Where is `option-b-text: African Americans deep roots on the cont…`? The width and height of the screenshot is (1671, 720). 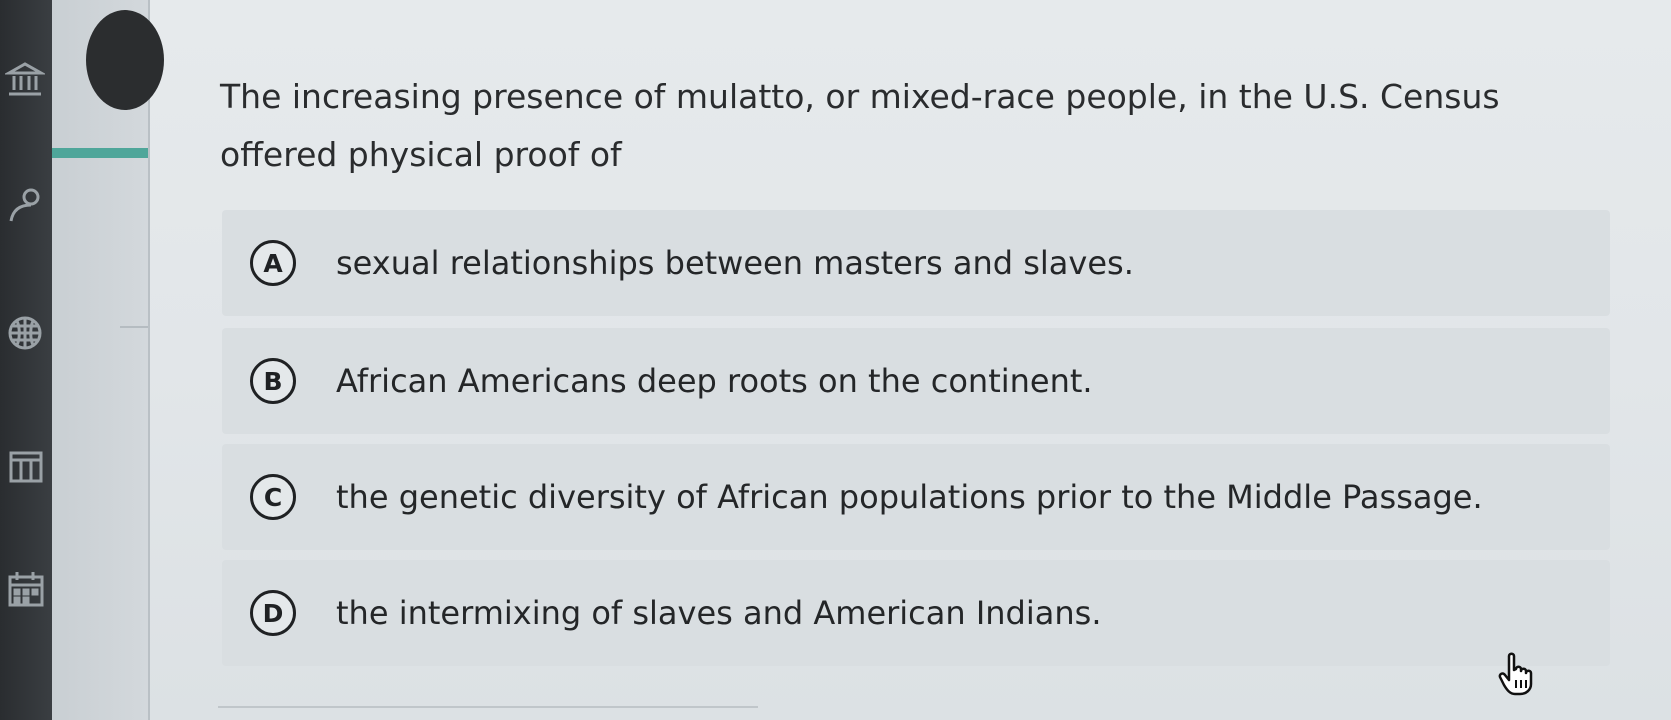
option-b-text: African Americans deep roots on the cont… is located at coordinates (714, 381).